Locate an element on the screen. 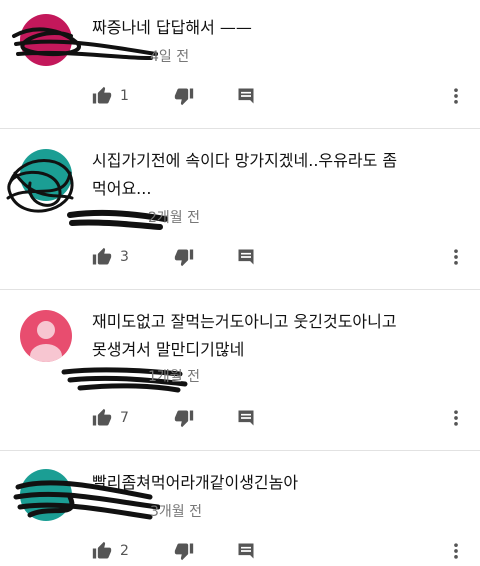  like-button: 7 is located at coordinates (110, 418).